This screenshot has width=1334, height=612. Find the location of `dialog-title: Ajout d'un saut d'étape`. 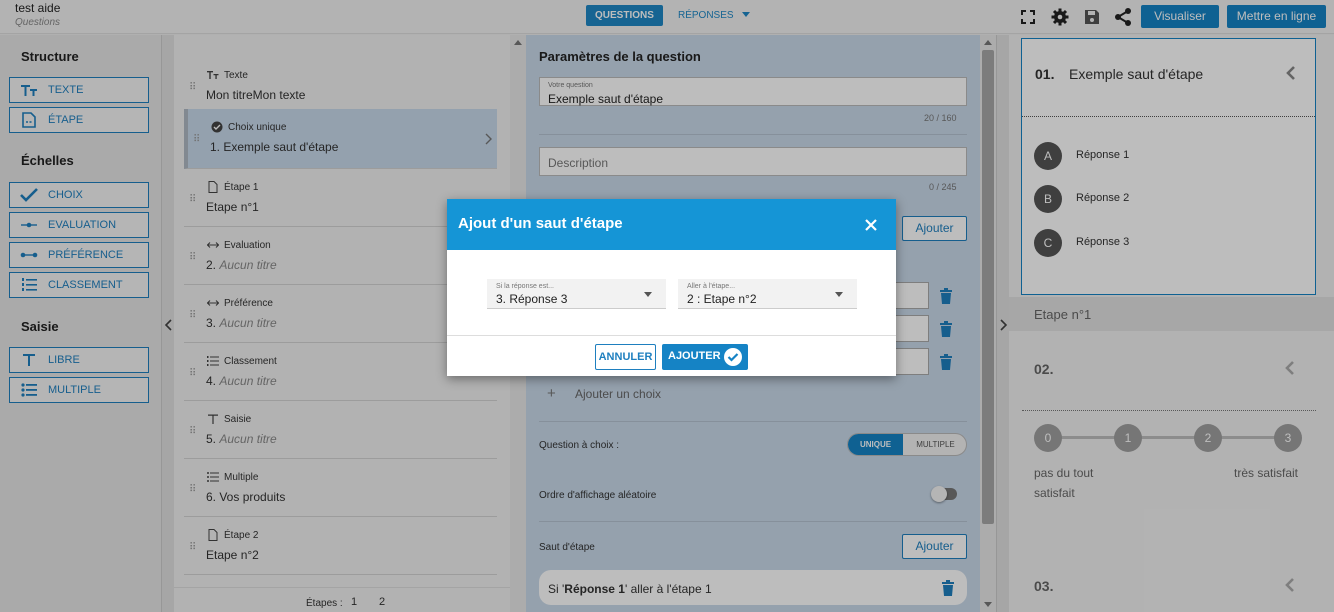

dialog-title: Ajout d'un saut d'étape is located at coordinates (540, 223).